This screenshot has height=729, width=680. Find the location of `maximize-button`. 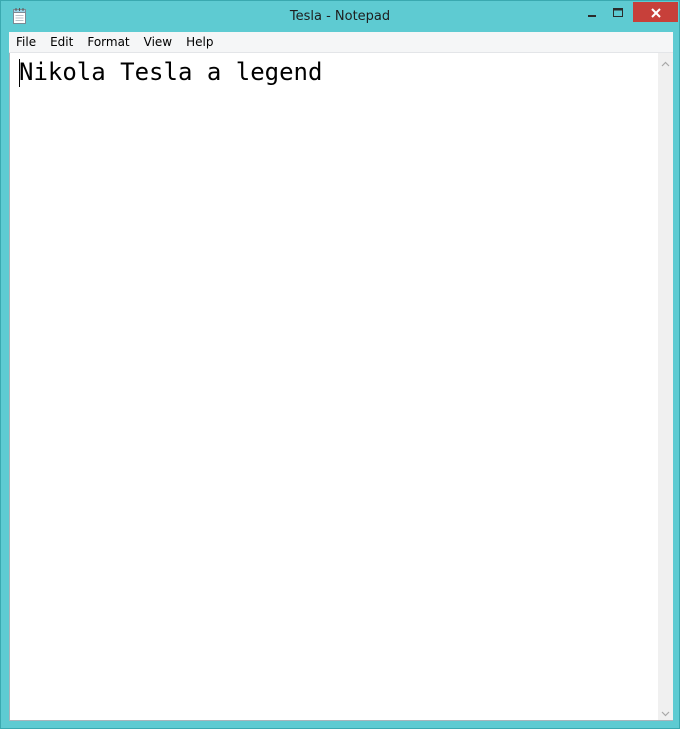

maximize-button is located at coordinates (618, 12).